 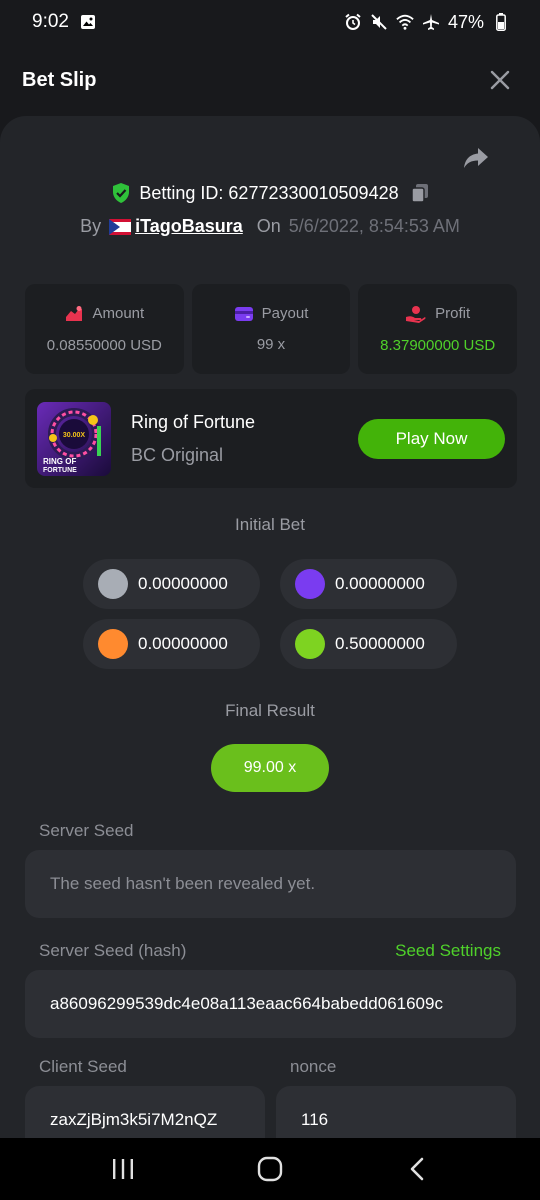 I want to click on bet-pill: 0.50000000, so click(x=368, y=644).